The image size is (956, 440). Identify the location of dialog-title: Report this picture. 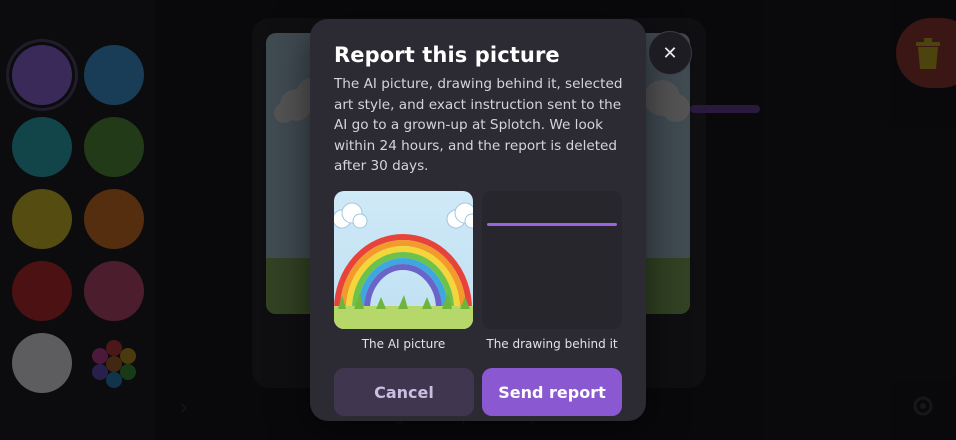
(447, 55).